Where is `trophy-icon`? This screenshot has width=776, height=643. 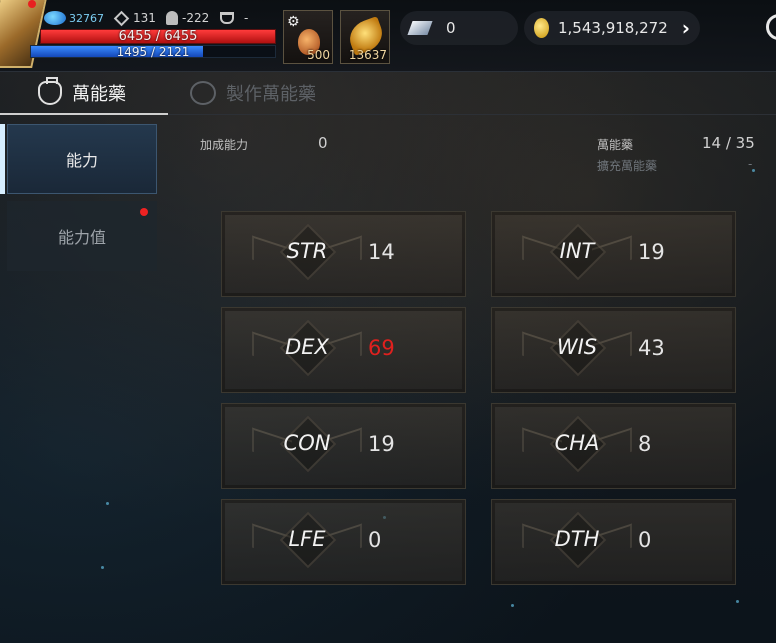
trophy-icon is located at coordinates (227, 18).